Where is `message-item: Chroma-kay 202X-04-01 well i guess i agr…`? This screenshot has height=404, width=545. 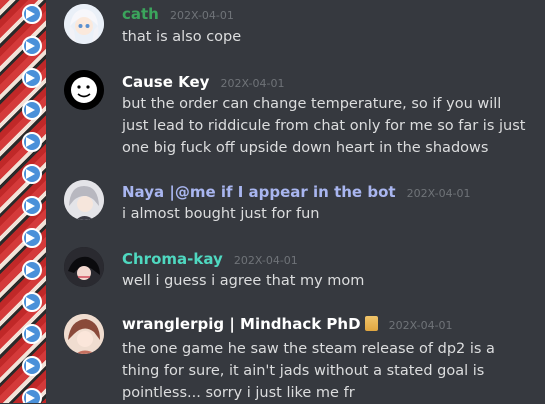
message-item: Chroma-kay 202X-04-01 well i guess i agr… is located at coordinates (272, 273).